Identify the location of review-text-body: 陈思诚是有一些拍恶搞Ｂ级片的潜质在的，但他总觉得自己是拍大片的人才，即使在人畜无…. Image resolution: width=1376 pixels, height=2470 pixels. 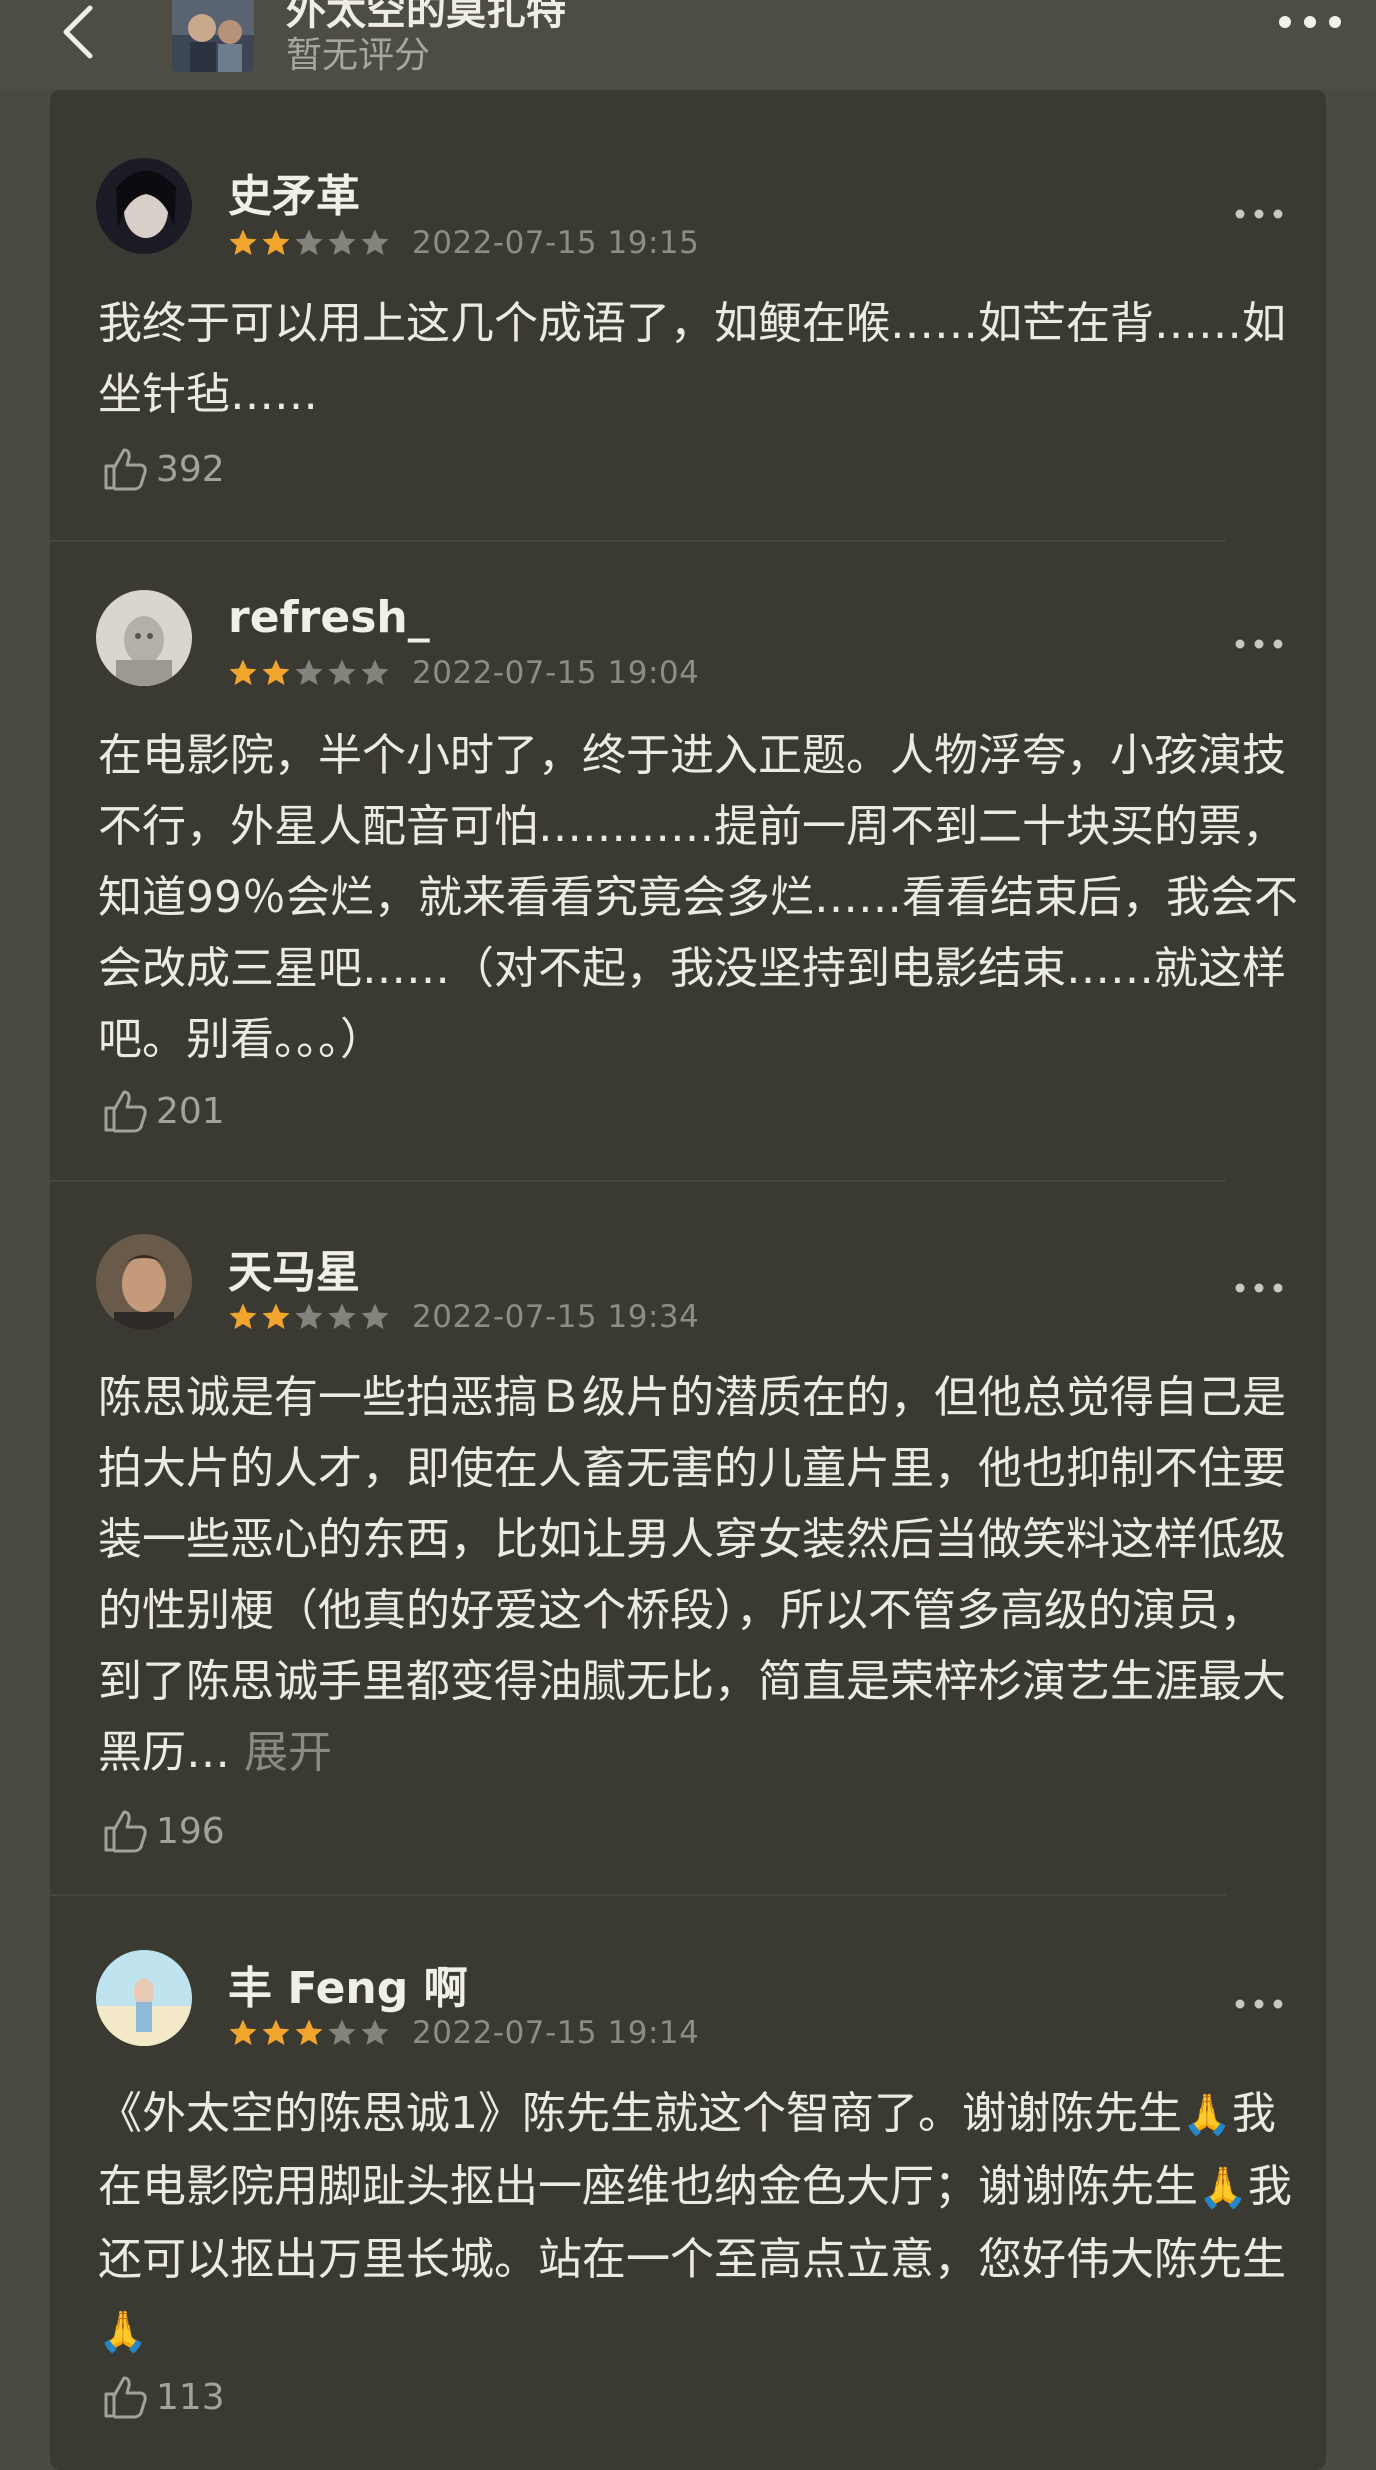
(692, 1575).